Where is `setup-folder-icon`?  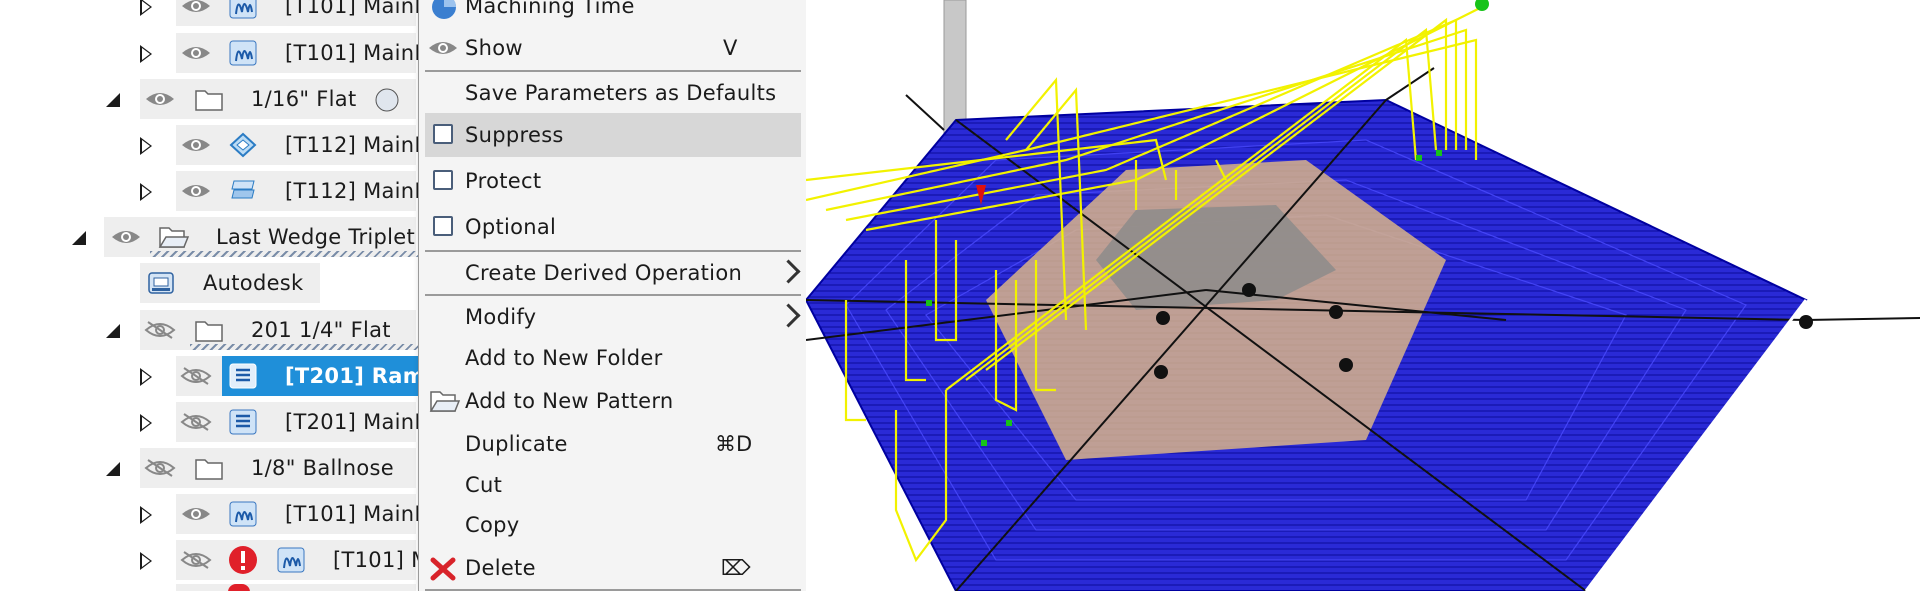
setup-folder-icon is located at coordinates (174, 237).